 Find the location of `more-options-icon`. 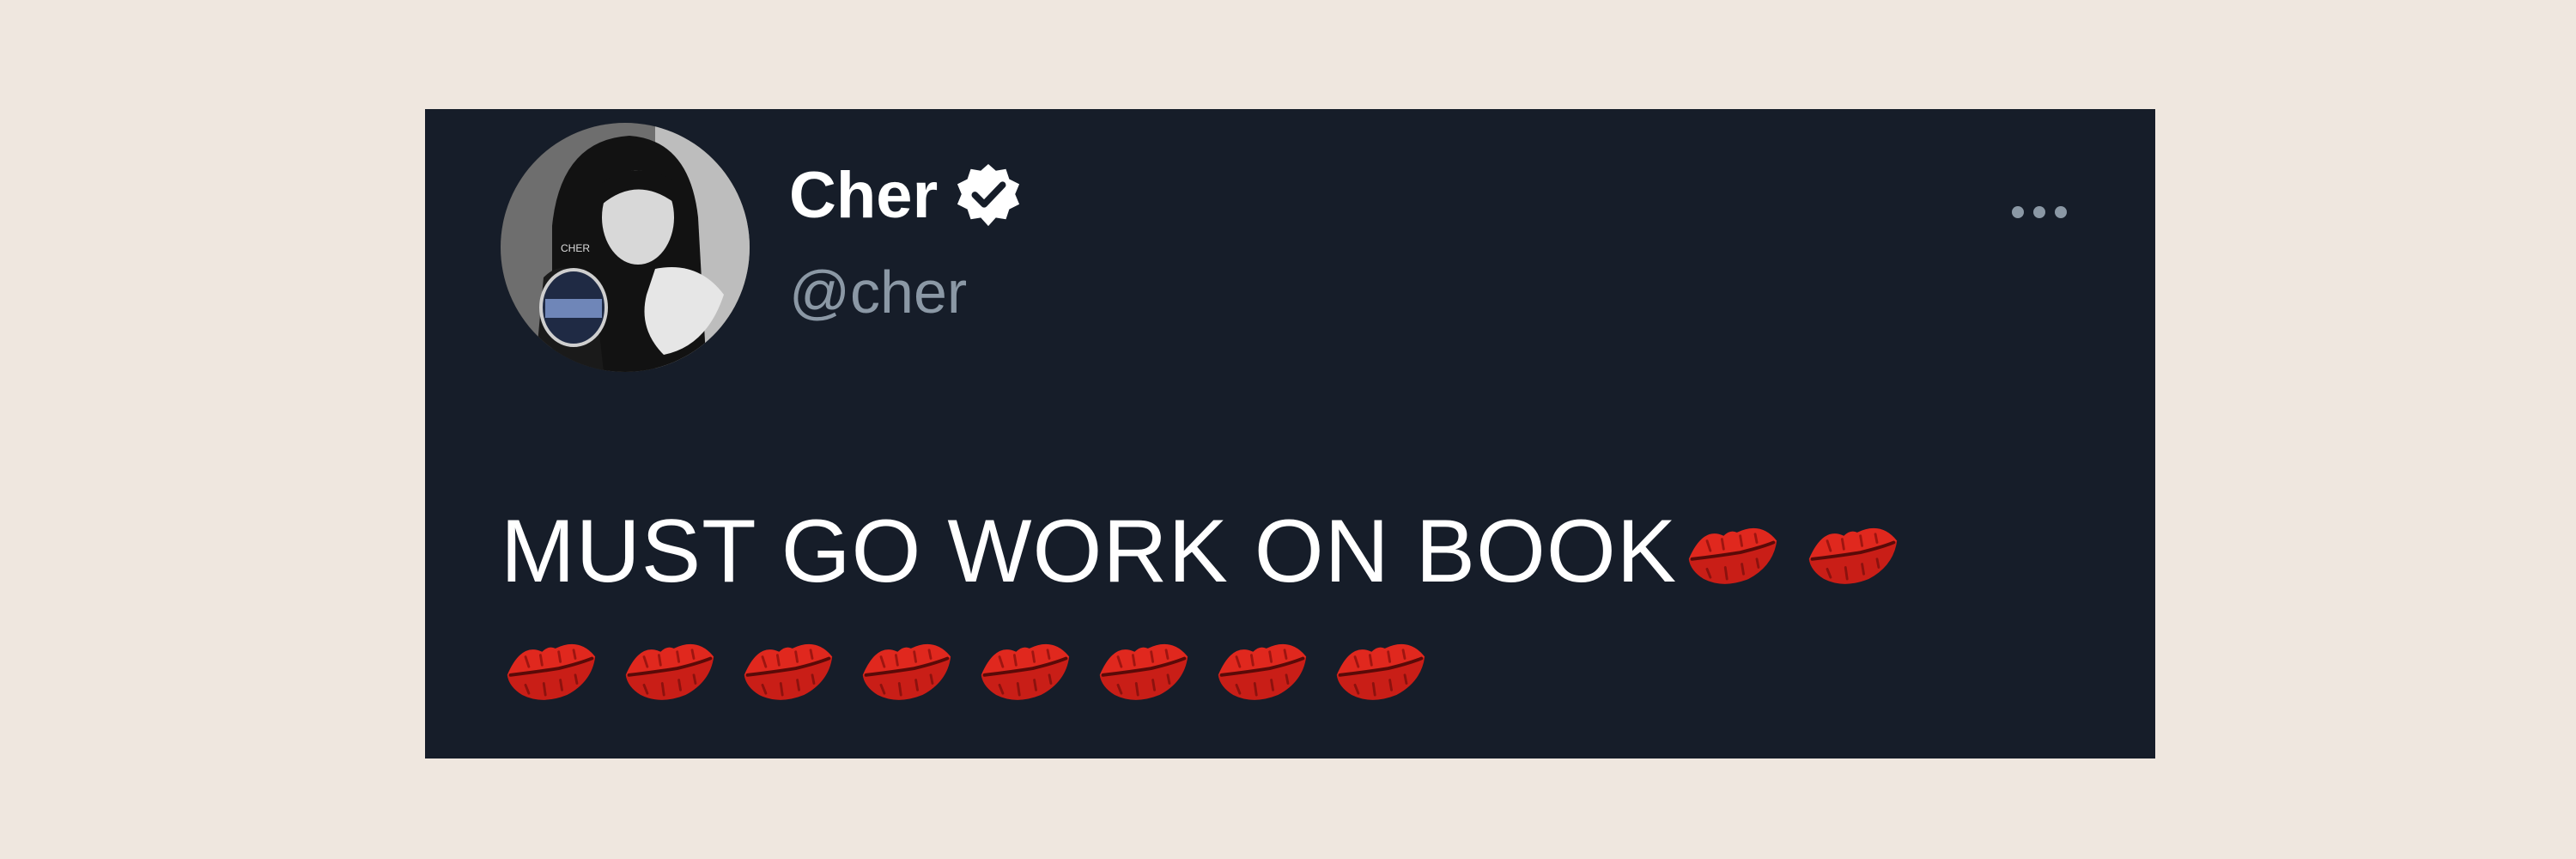

more-options-icon is located at coordinates (2040, 212).